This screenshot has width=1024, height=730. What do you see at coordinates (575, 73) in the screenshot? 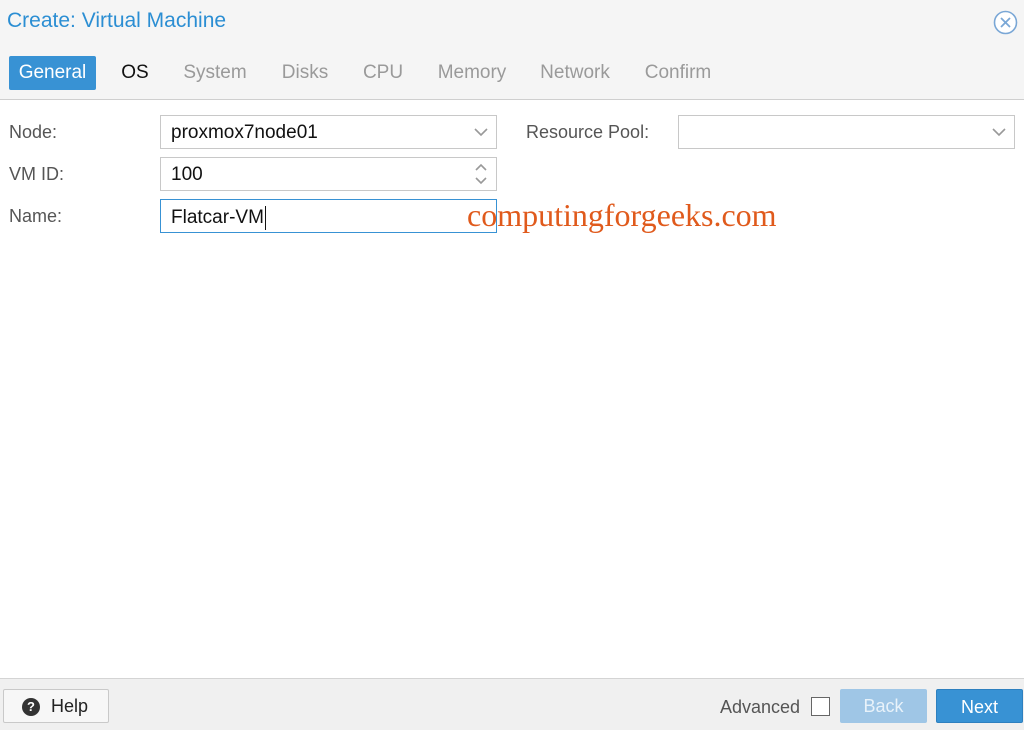
I see `tab-network: Network` at bounding box center [575, 73].